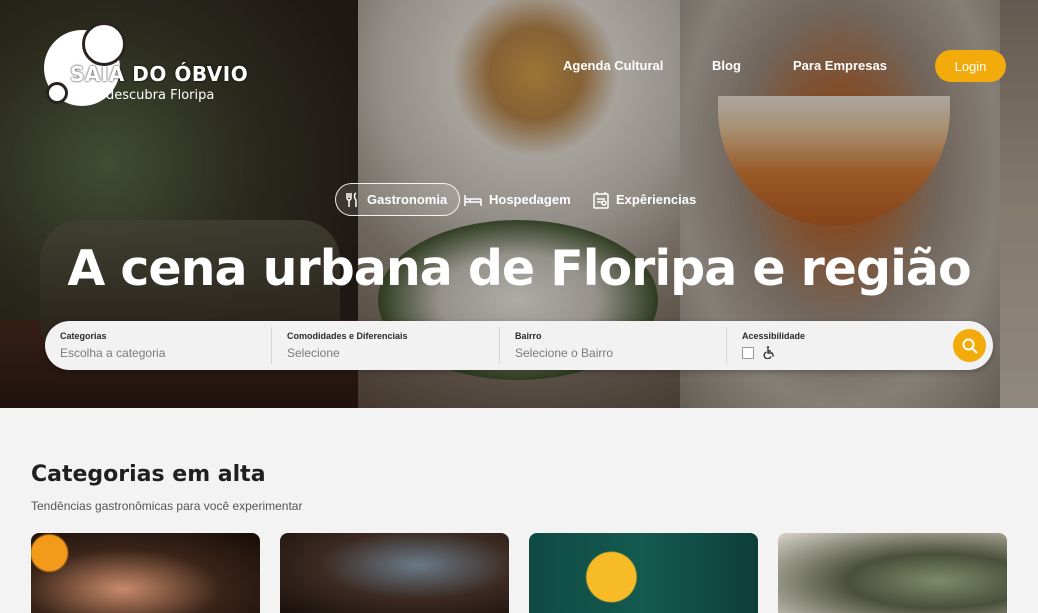  Describe the element at coordinates (148, 474) in the screenshot. I see `section-title: Categorias em alta` at that location.